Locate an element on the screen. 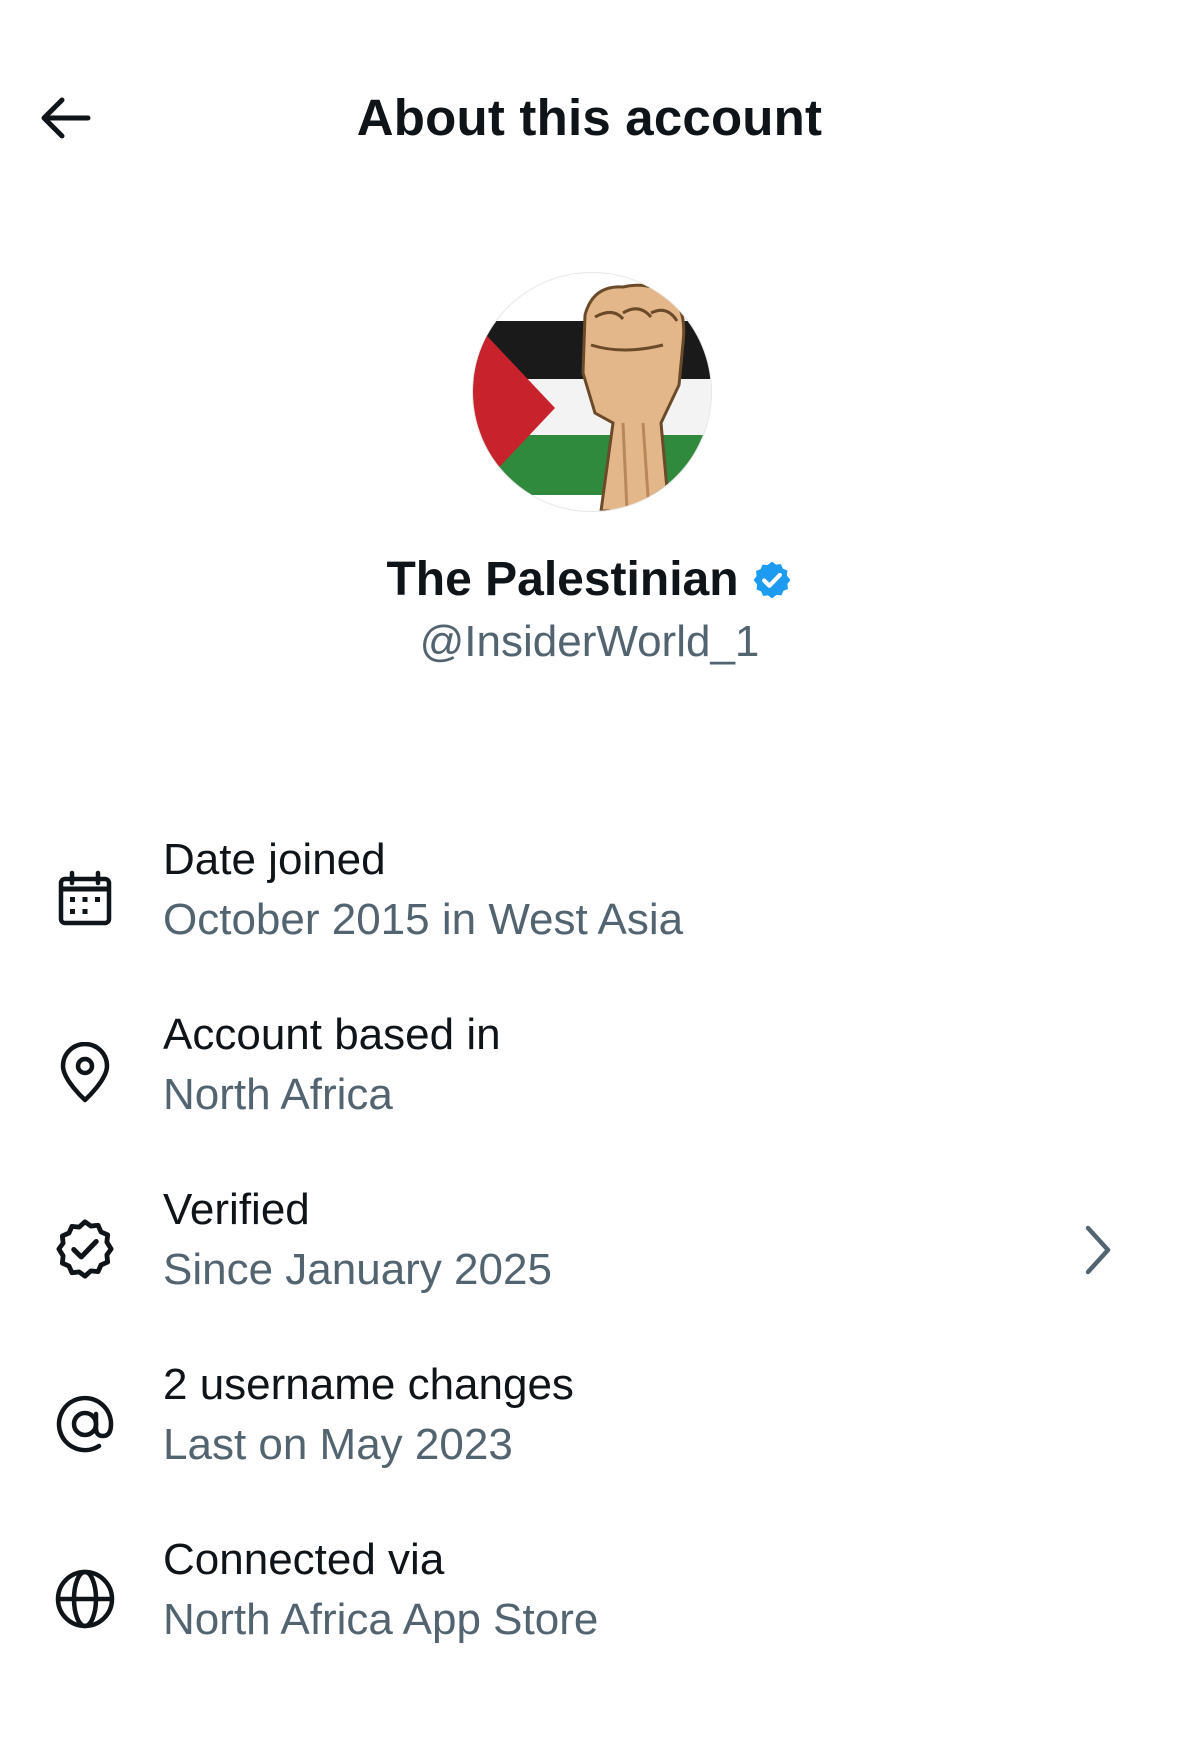  info-text: Account based in North Africa is located at coordinates (332, 1065).